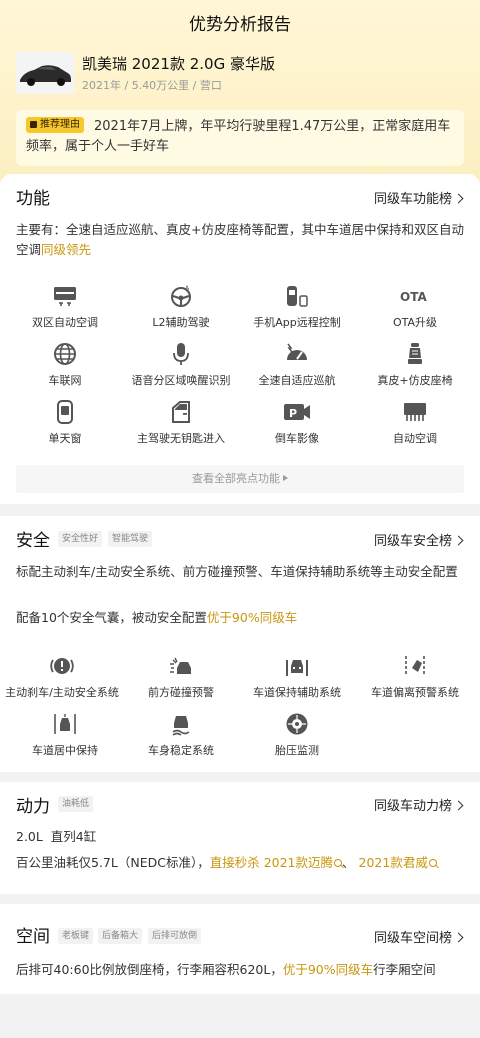  Describe the element at coordinates (181, 354) in the screenshot. I see `microphone-icon` at that location.